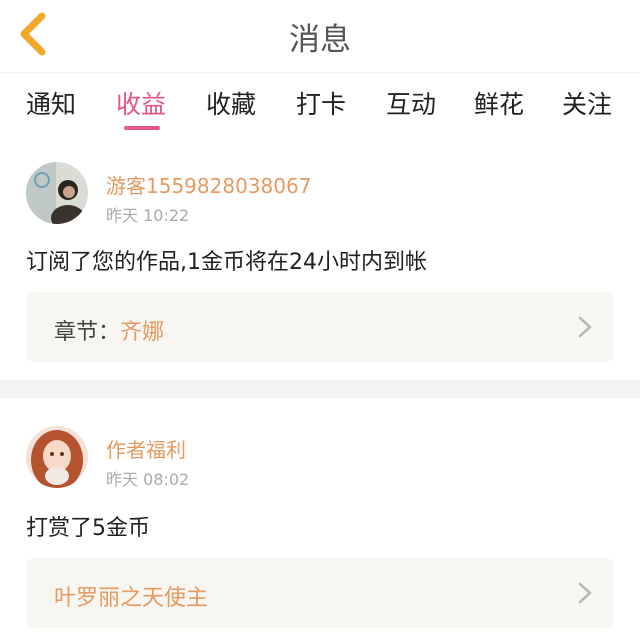 This screenshot has height=644, width=640. What do you see at coordinates (320, 327) in the screenshot?
I see `chapter-link: 章节：齐娜` at bounding box center [320, 327].